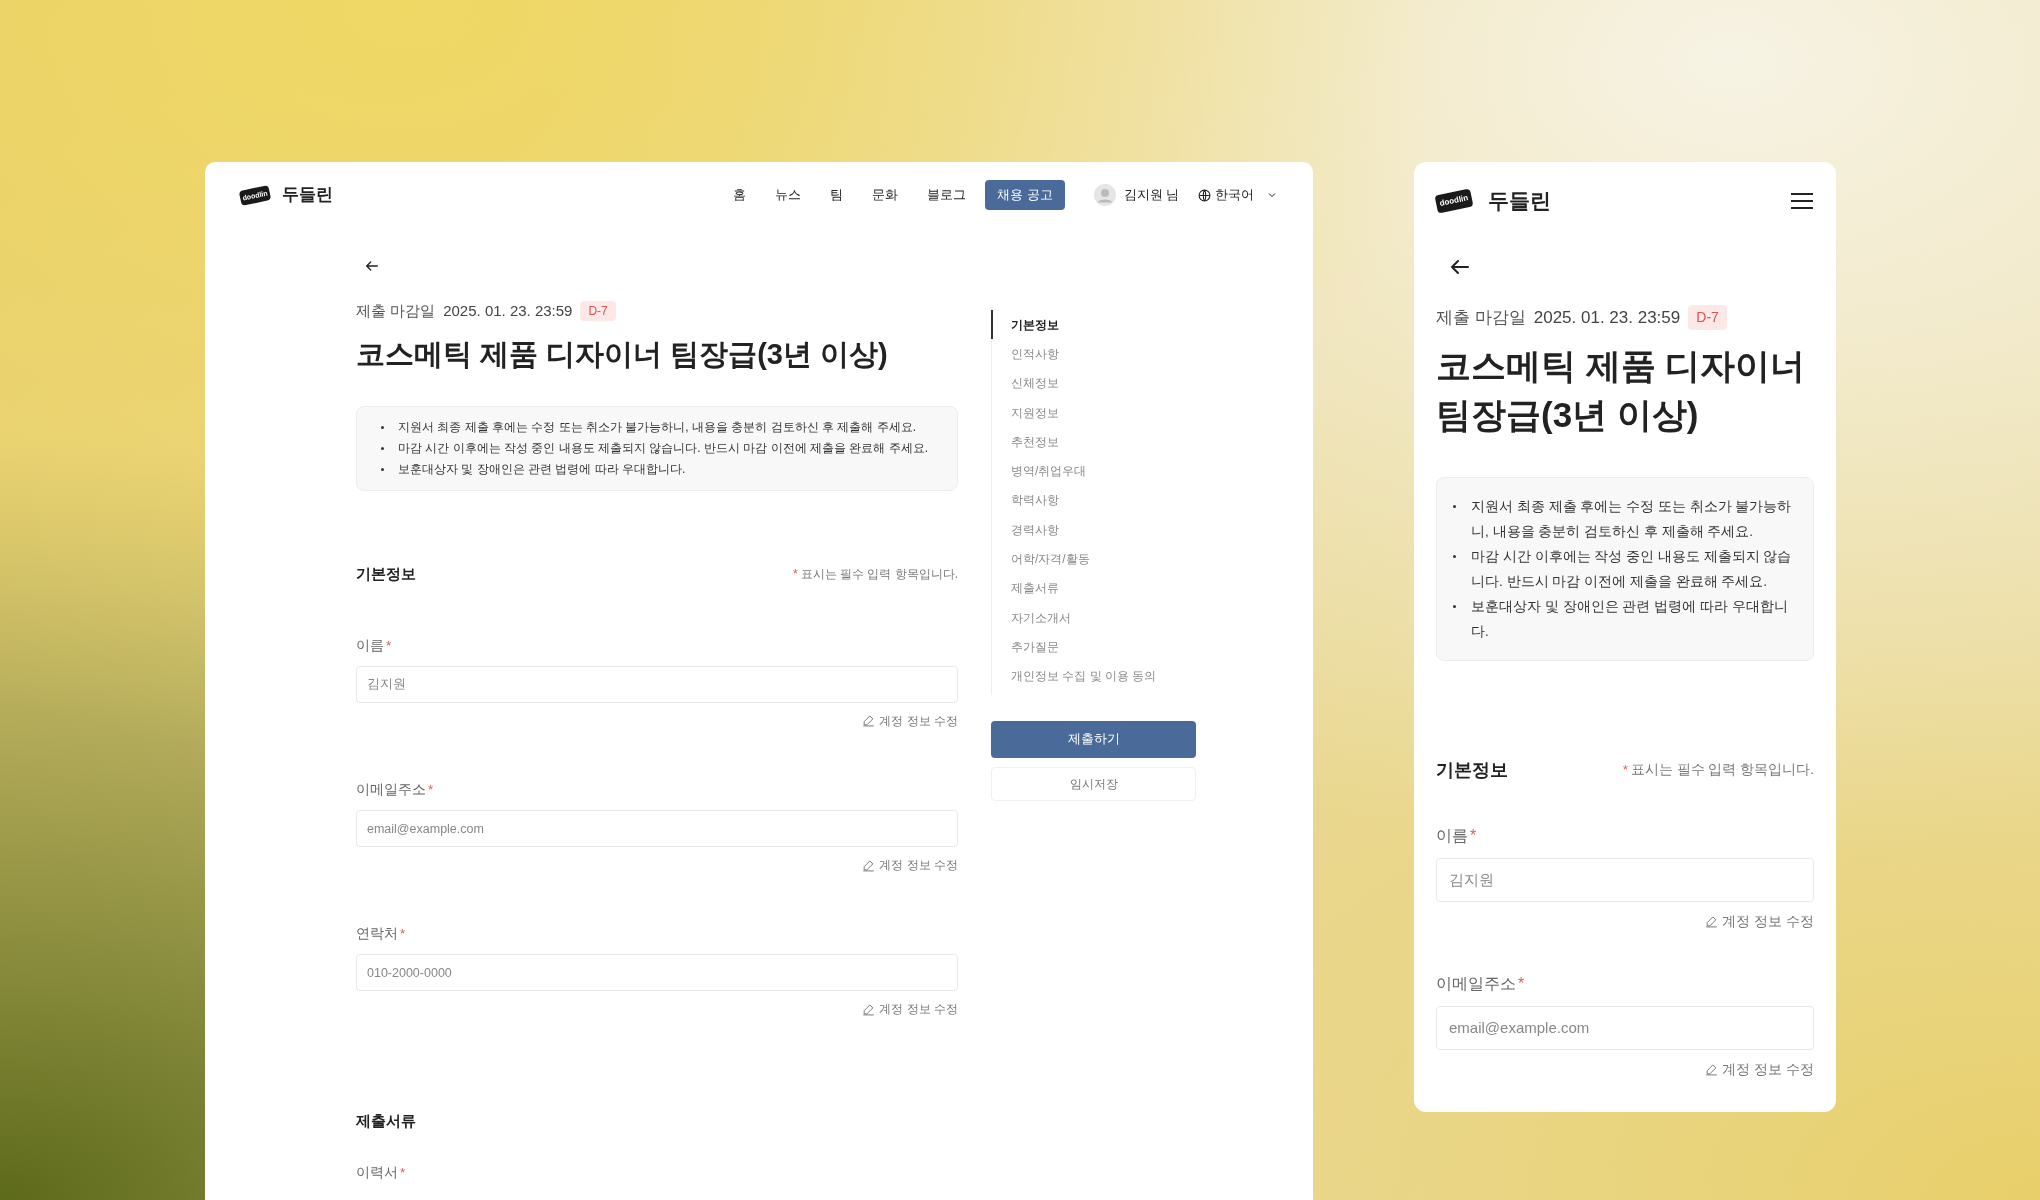  Describe the element at coordinates (1093, 530) in the screenshot. I see `toc-item: 경력사항` at that location.